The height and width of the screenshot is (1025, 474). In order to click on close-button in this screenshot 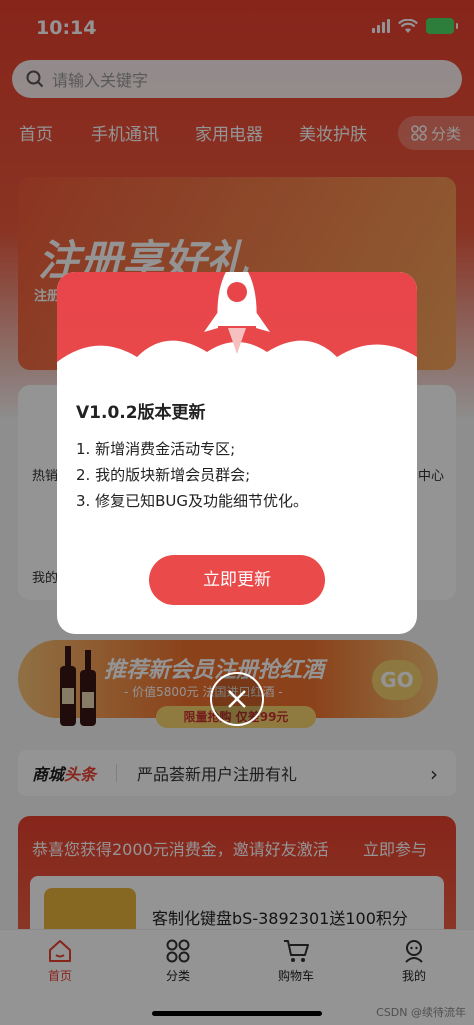, I will do `click(237, 699)`.